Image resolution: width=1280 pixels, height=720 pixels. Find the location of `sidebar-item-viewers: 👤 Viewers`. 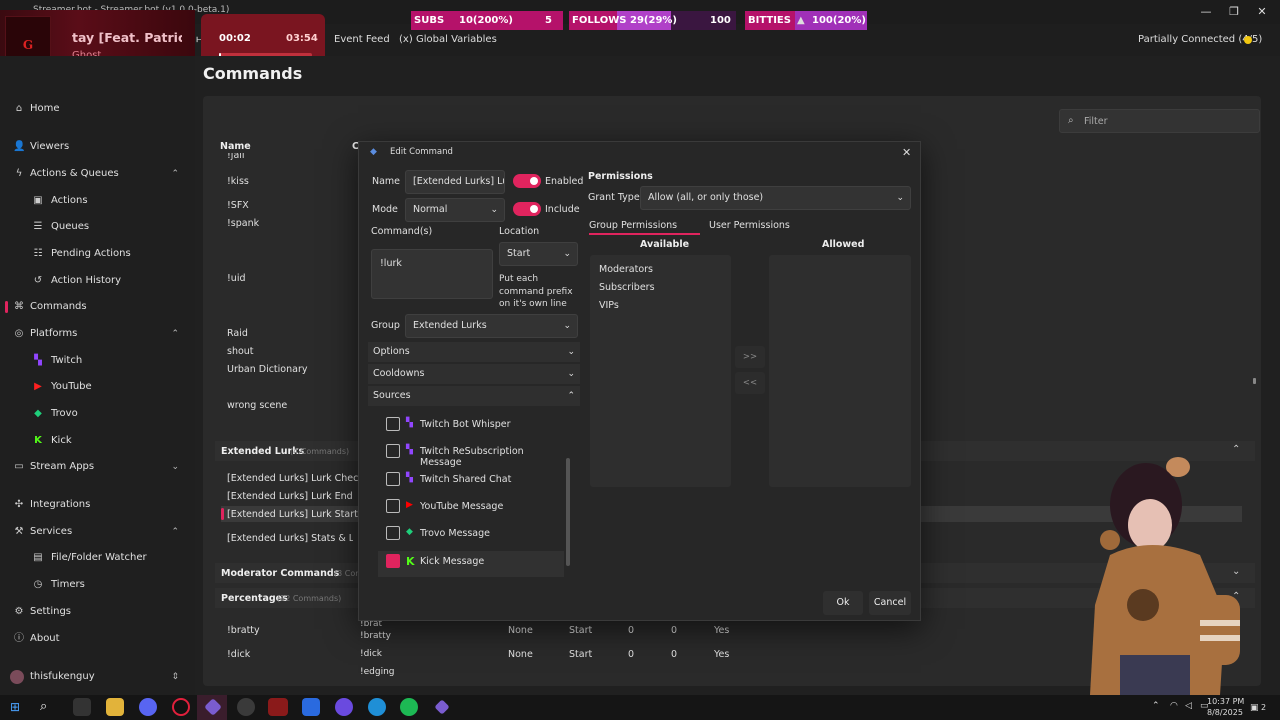

sidebar-item-viewers: 👤 Viewers is located at coordinates (97, 147).